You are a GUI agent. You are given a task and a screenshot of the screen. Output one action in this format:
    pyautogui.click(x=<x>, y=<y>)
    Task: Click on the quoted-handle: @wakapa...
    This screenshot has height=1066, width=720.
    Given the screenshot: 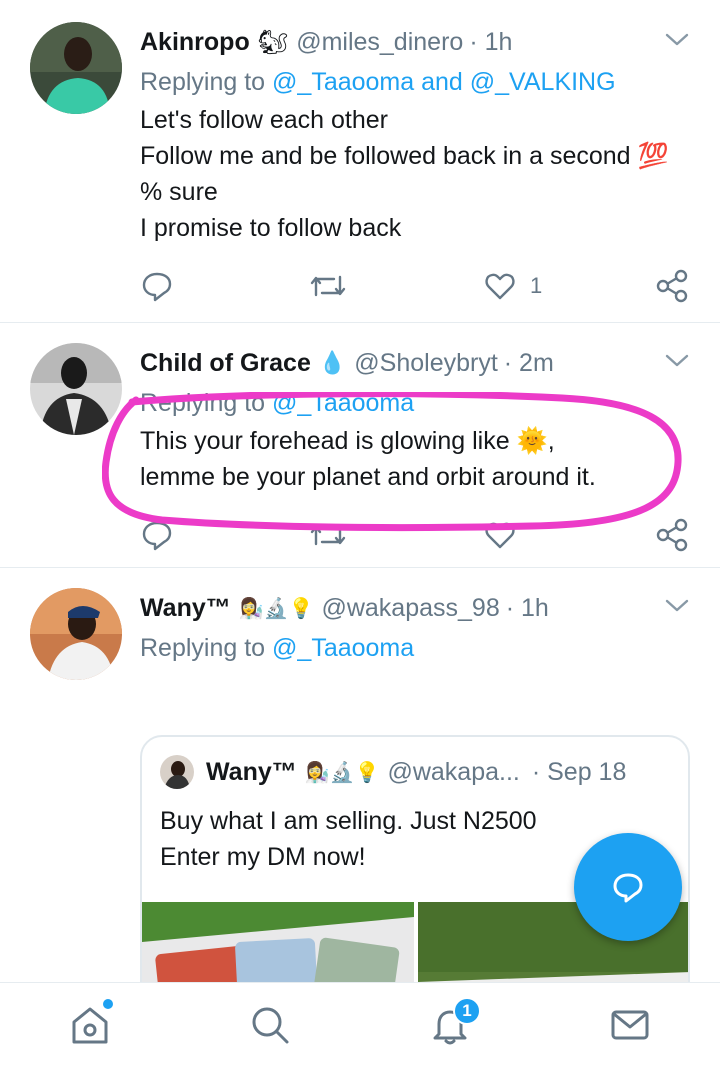 What is the action you would take?
    pyautogui.click(x=453, y=771)
    